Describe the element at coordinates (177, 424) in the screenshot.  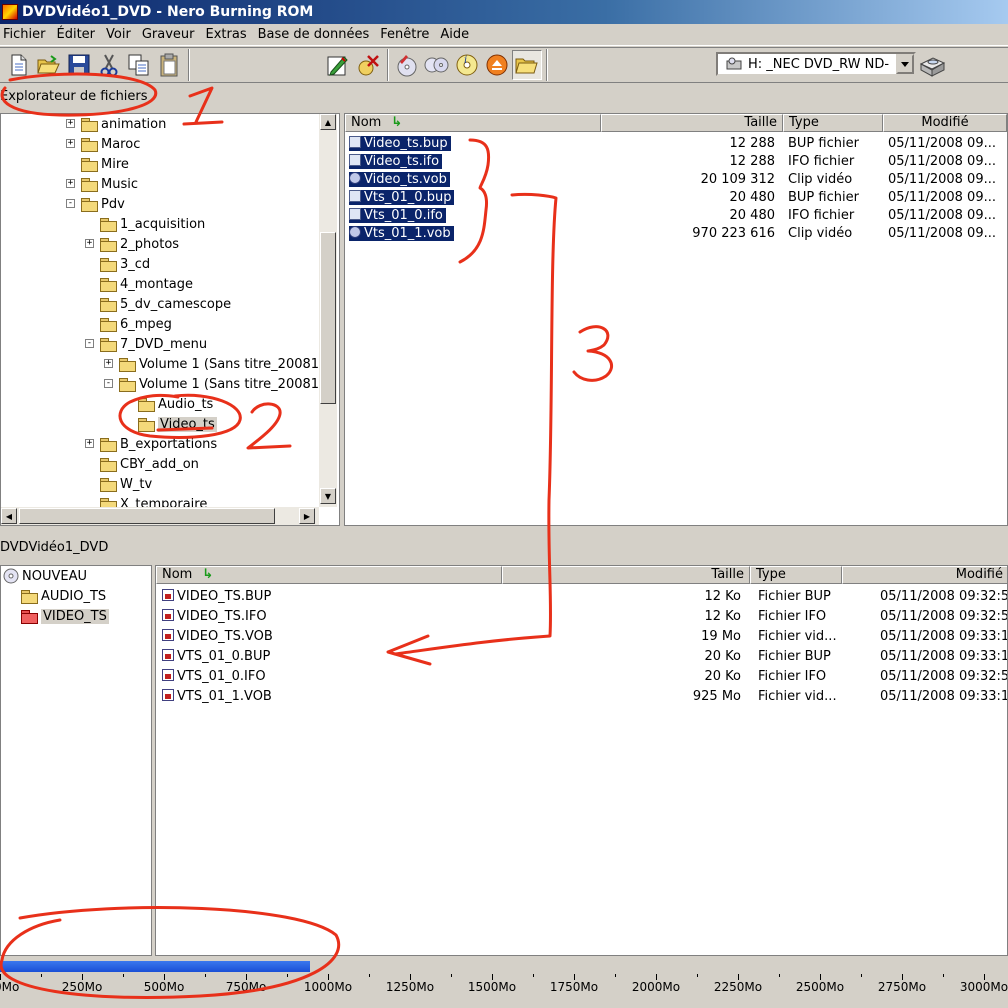
I see `tree-item: Video_ts` at that location.